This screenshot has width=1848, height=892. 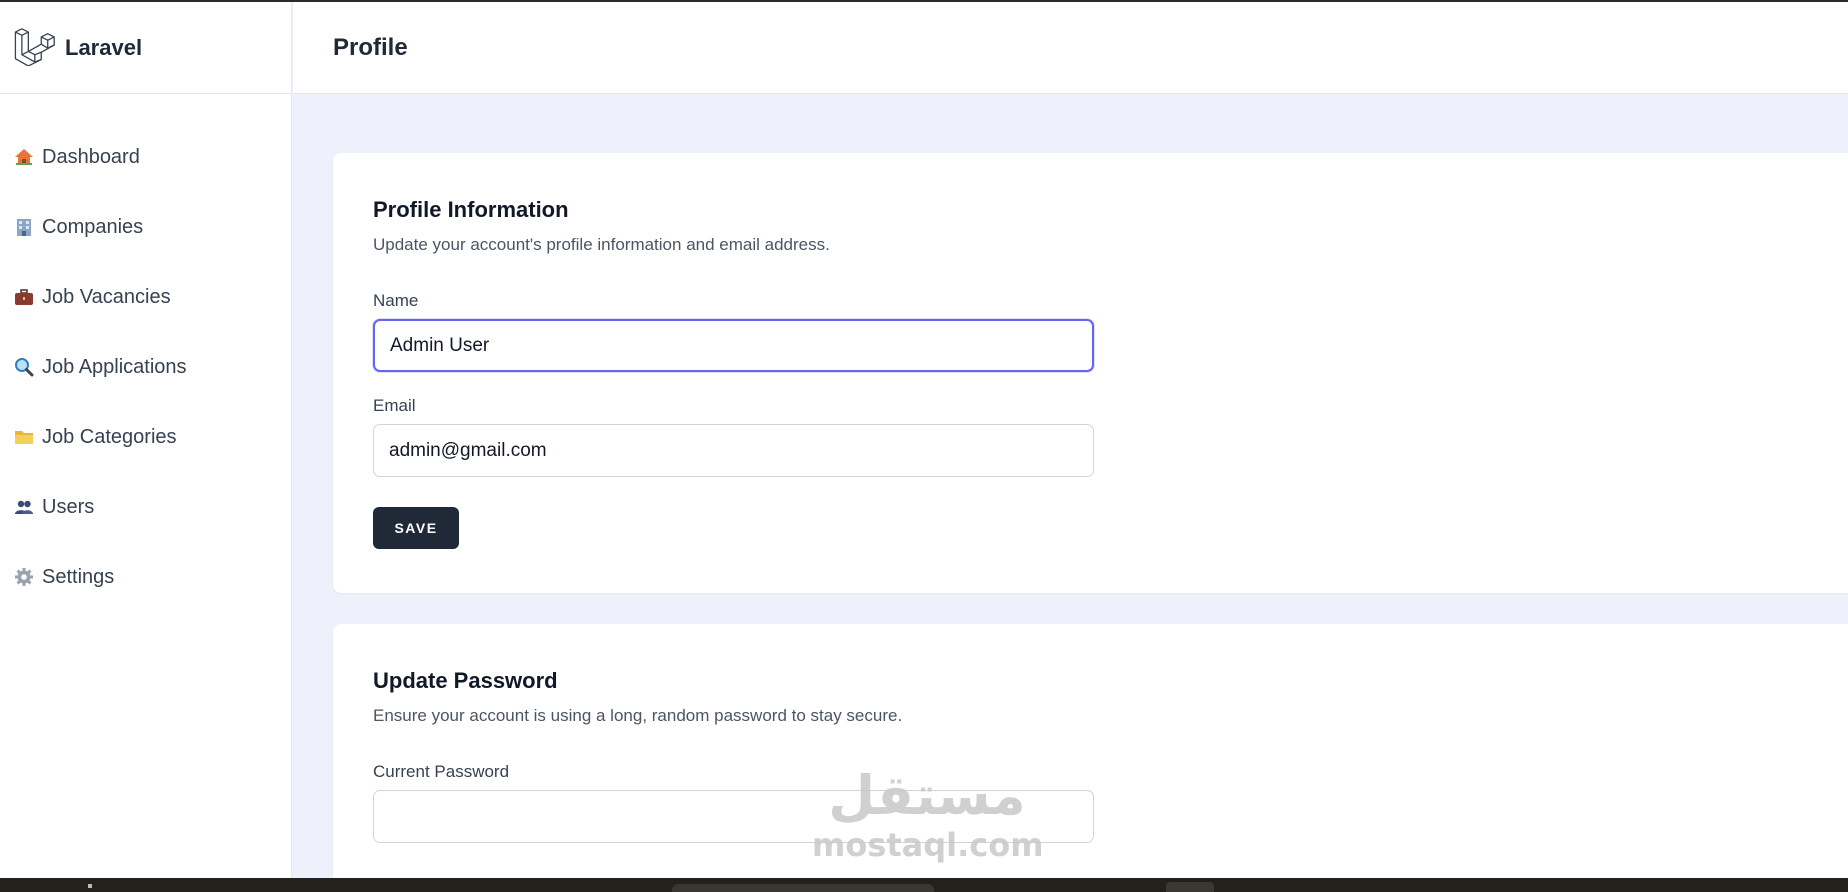 I want to click on gear-icon, so click(x=24, y=577).